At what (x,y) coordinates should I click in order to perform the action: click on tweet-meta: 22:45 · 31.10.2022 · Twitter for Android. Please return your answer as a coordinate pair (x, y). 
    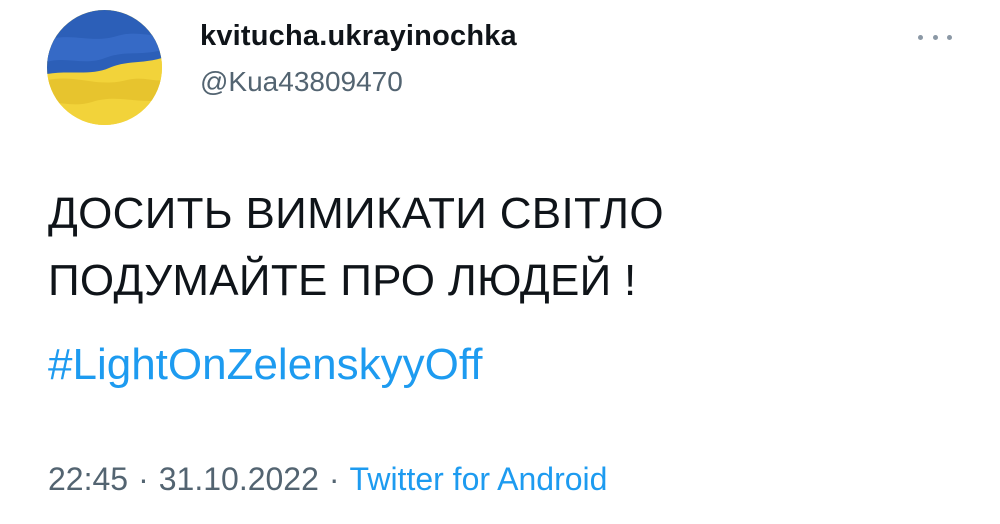
    Looking at the image, I should click on (327, 479).